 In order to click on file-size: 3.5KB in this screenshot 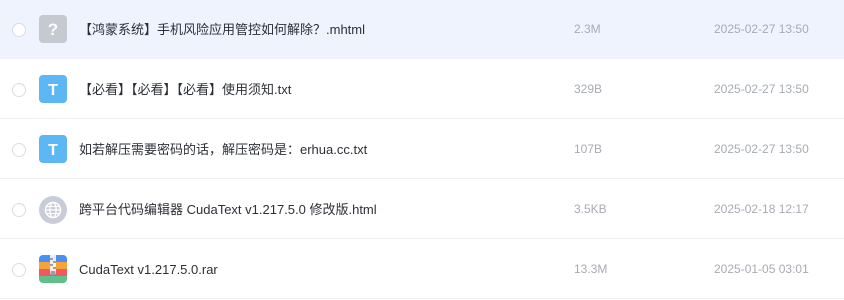, I will do `click(590, 209)`.